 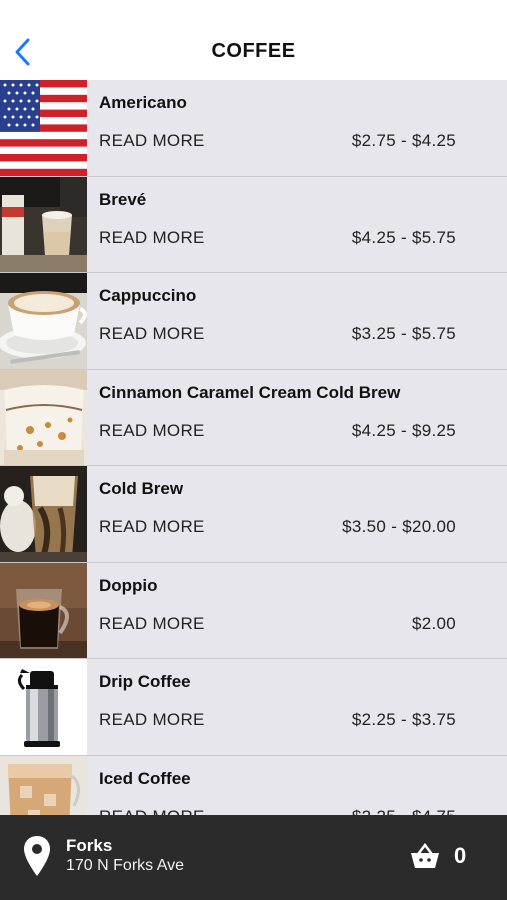 What do you see at coordinates (253, 51) in the screenshot?
I see `page-title: COFFEE` at bounding box center [253, 51].